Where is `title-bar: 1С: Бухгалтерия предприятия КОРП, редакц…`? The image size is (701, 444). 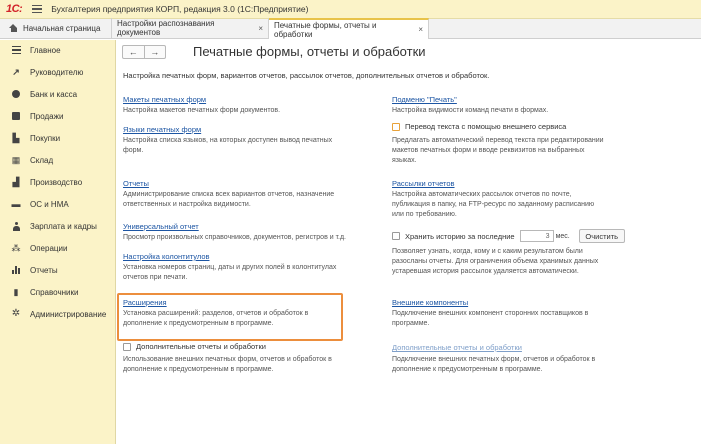
title-bar: 1С: Бухгалтерия предприятия КОРП, редакц… is located at coordinates (350, 9).